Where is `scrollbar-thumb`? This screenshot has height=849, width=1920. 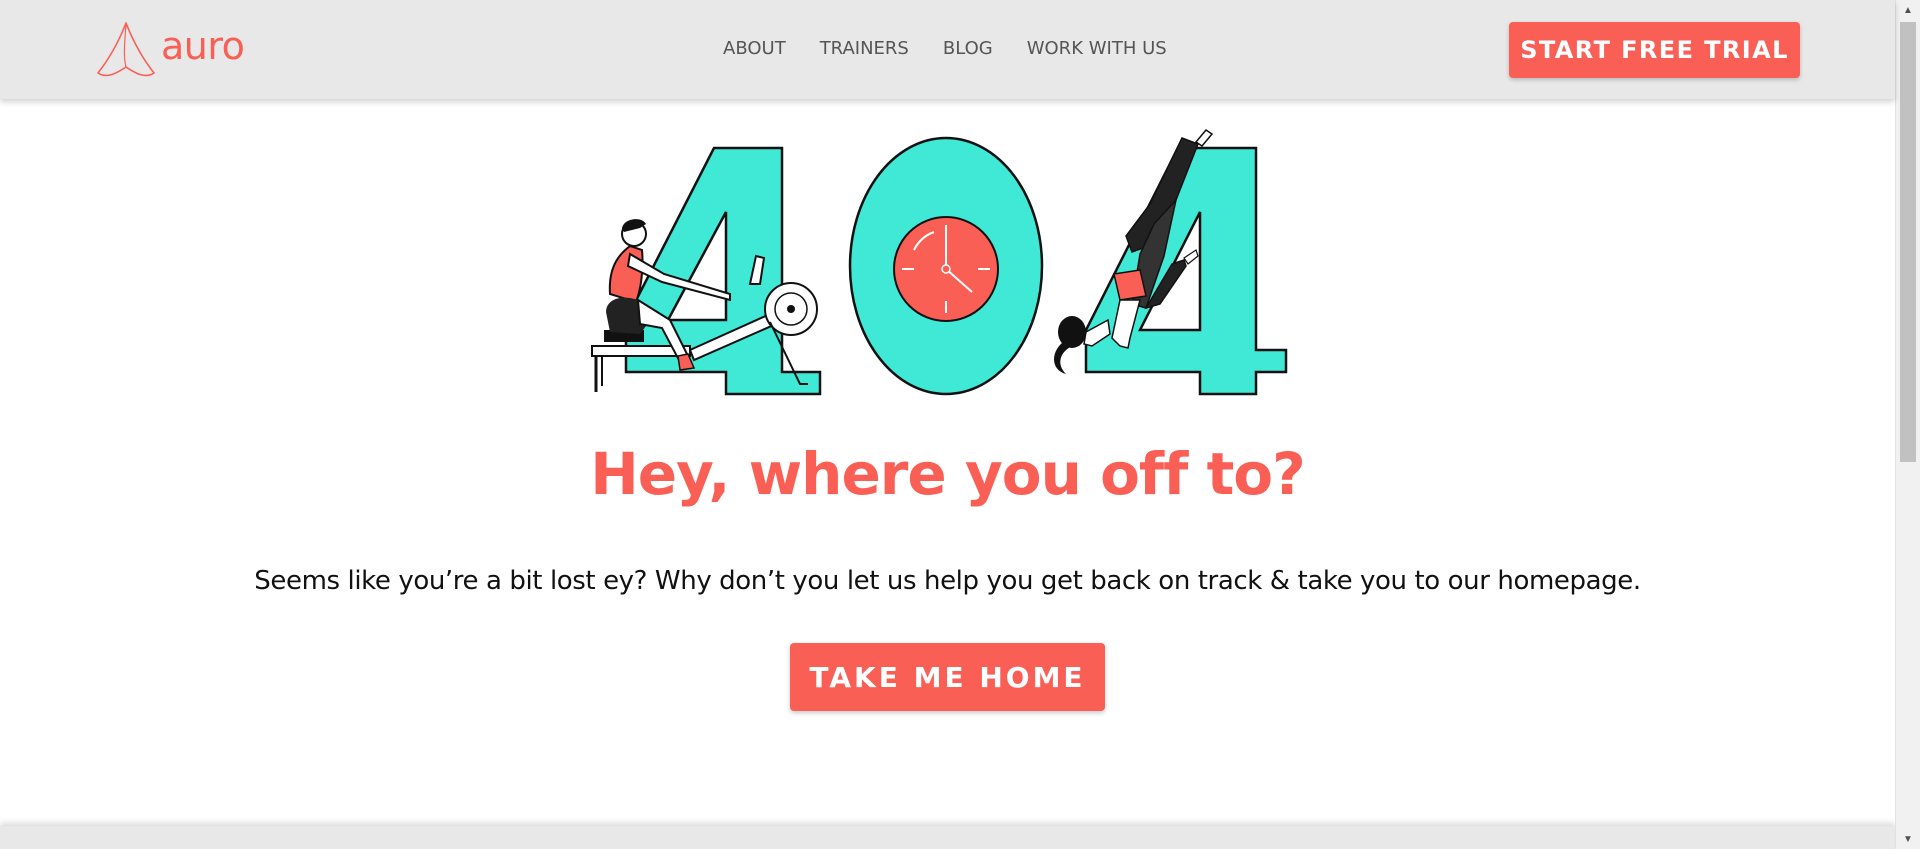 scrollbar-thumb is located at coordinates (1908, 242).